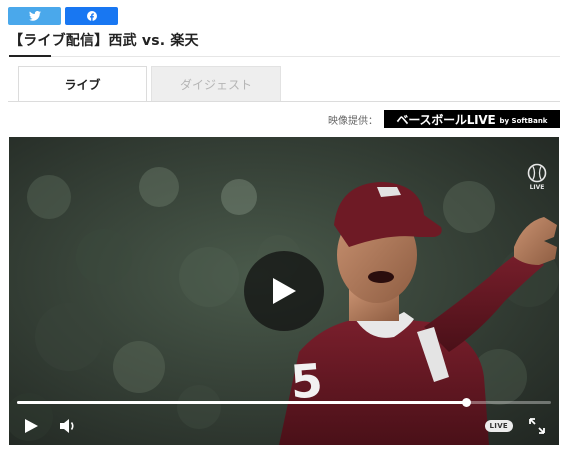 The width and height of the screenshot is (568, 451). Describe the element at coordinates (82, 84) in the screenshot. I see `tab-live: ライブ` at that location.